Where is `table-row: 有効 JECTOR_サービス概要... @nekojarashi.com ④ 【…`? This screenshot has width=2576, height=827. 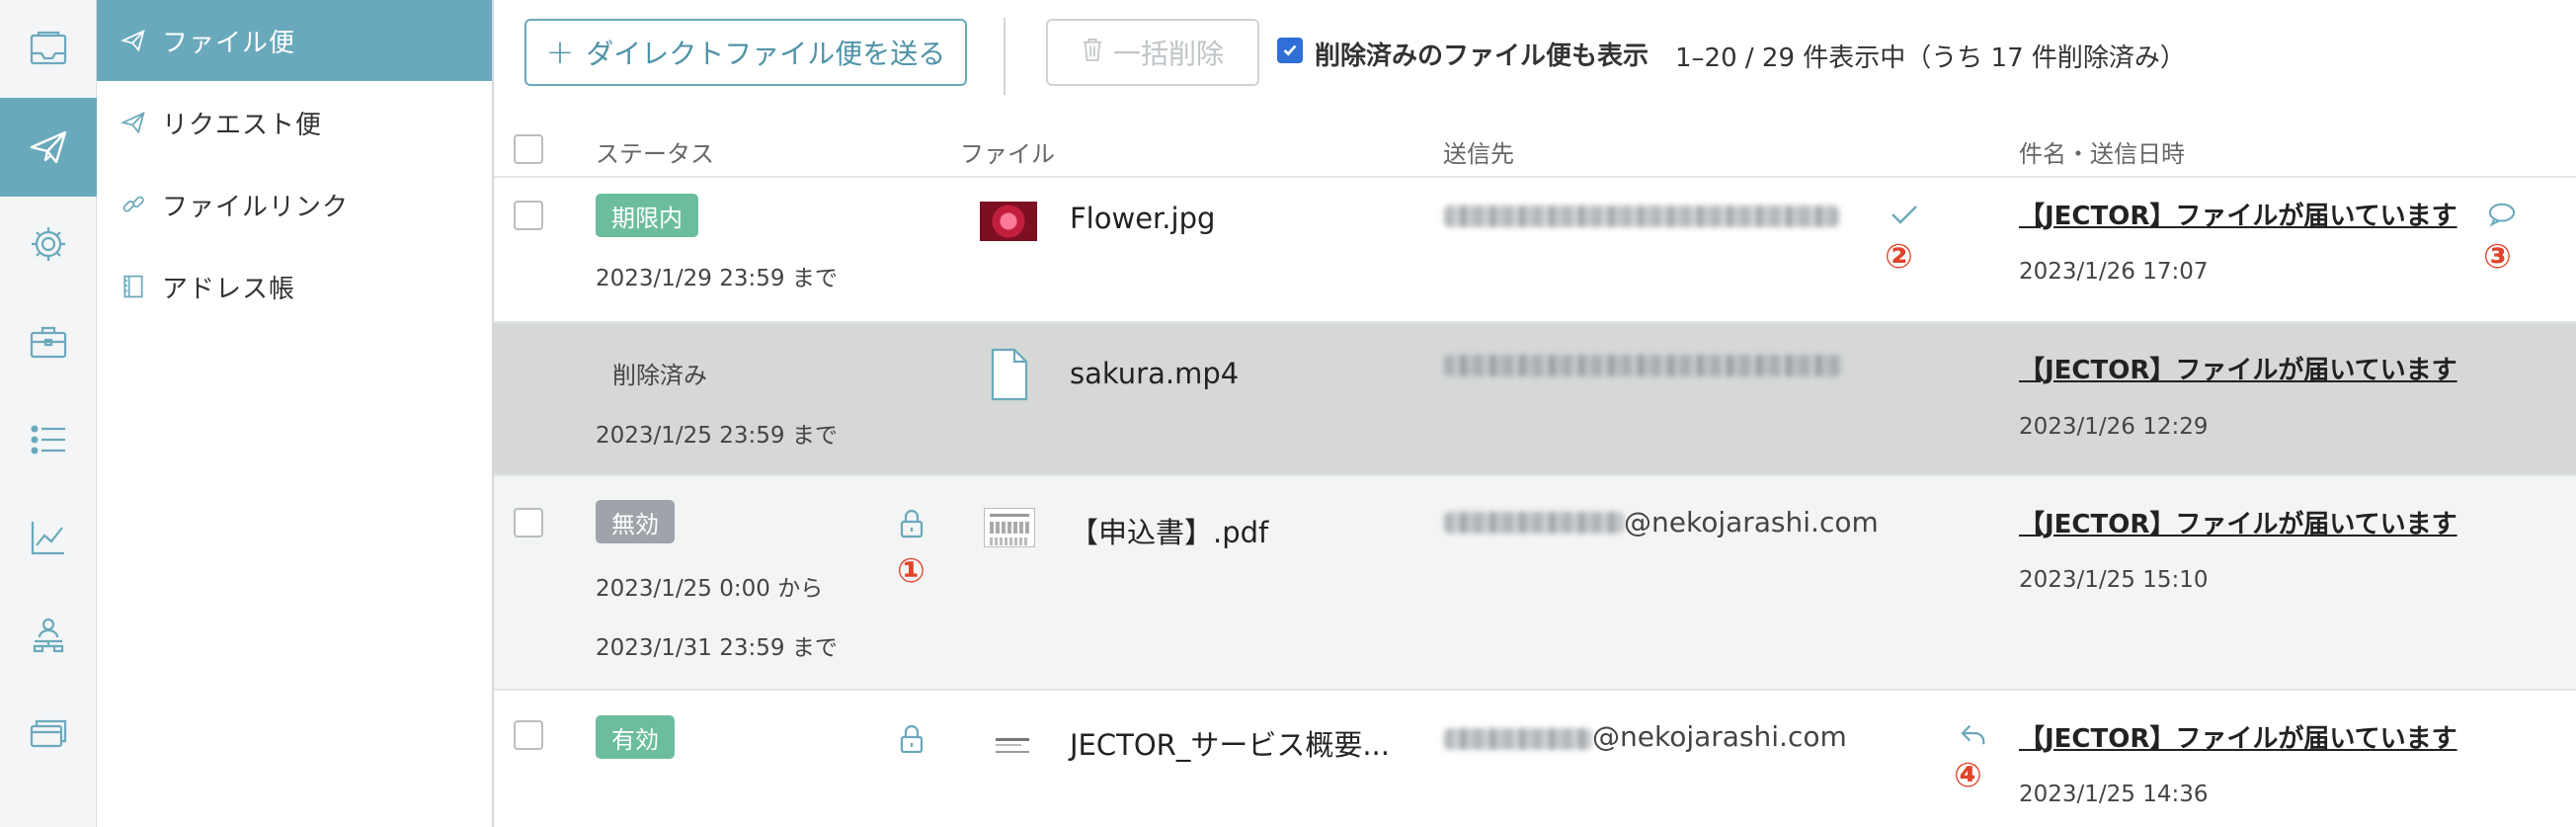 table-row: 有効 JECTOR_サービス概要... @nekojarashi.com ④ 【… is located at coordinates (1535, 759).